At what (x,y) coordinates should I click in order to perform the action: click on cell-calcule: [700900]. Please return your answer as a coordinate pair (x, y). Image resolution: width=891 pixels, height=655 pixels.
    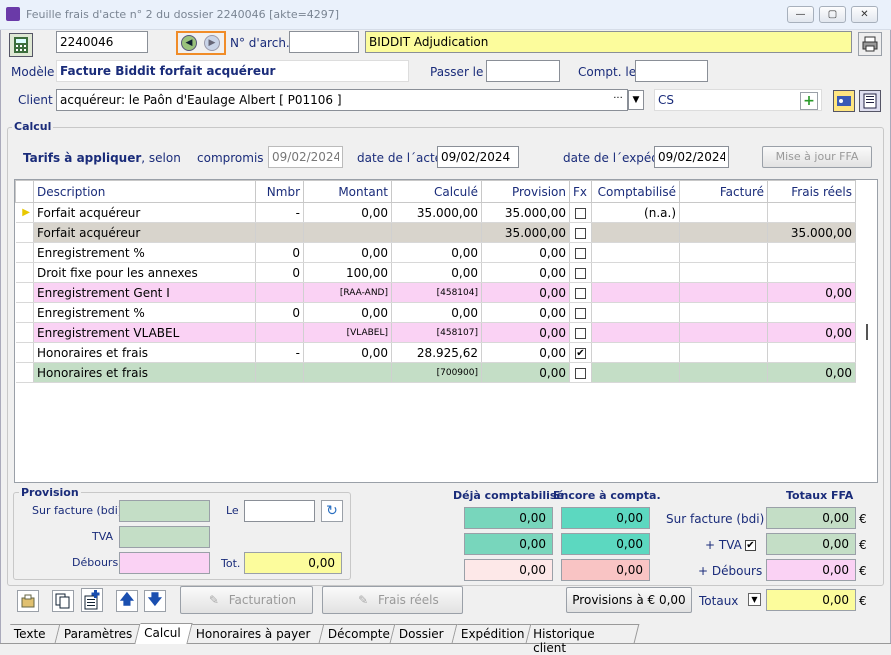
    Looking at the image, I should click on (436, 372).